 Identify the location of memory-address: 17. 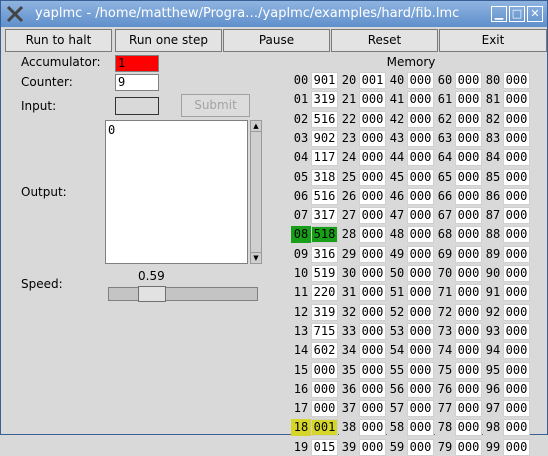
(301, 409).